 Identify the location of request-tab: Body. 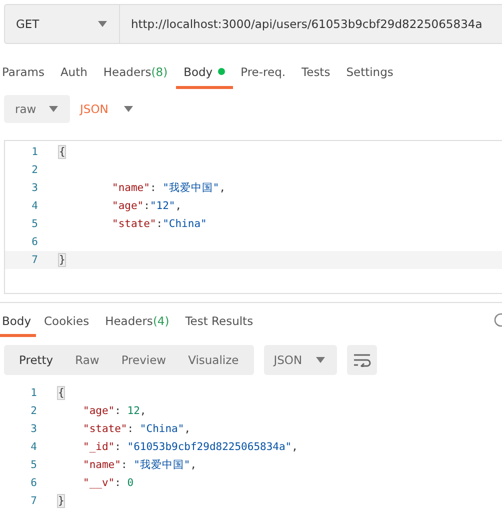
(204, 73).